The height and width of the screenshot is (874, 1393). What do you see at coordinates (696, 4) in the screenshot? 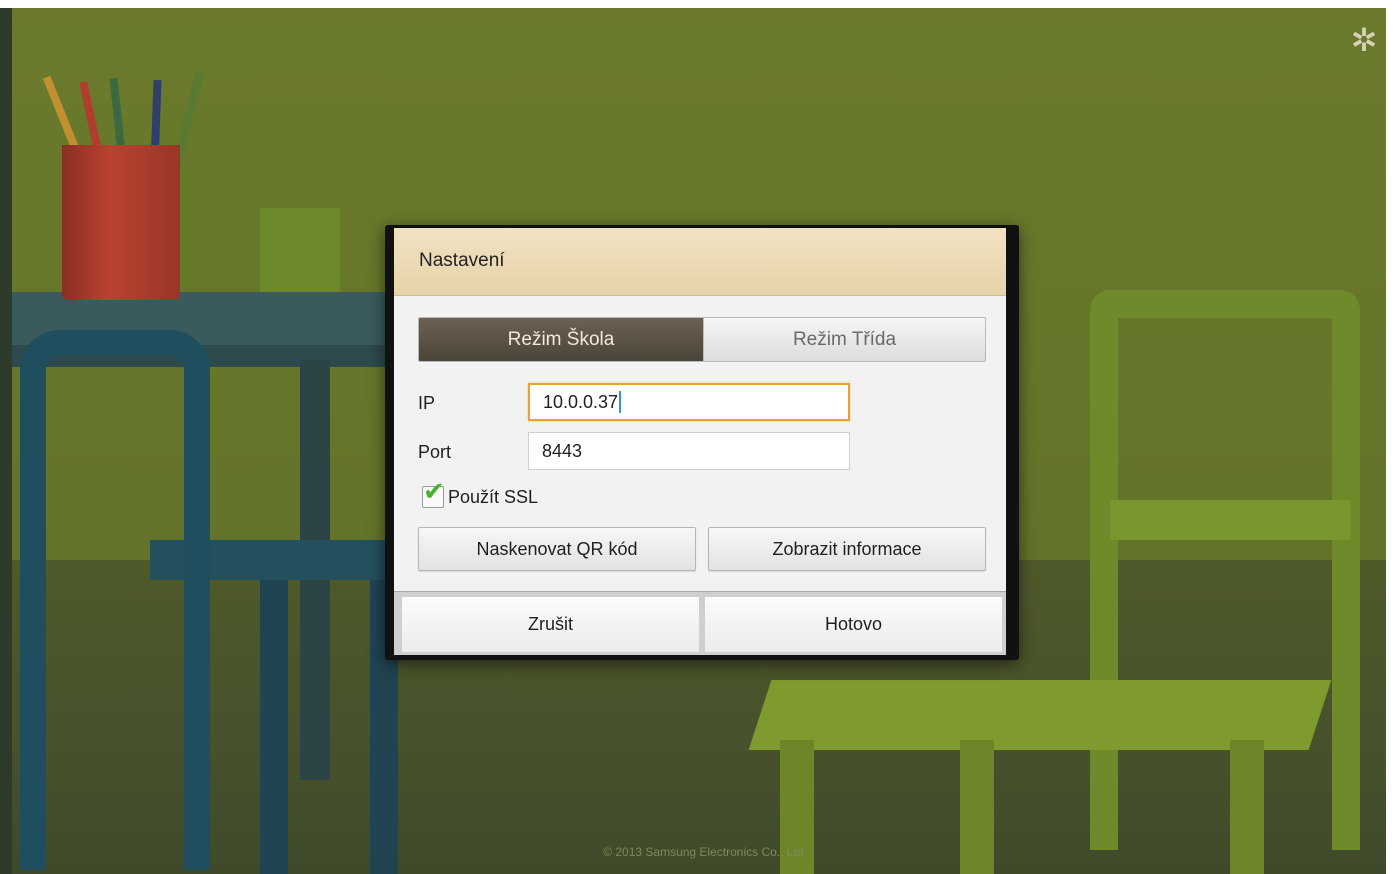
I see `background-top-edge` at bounding box center [696, 4].